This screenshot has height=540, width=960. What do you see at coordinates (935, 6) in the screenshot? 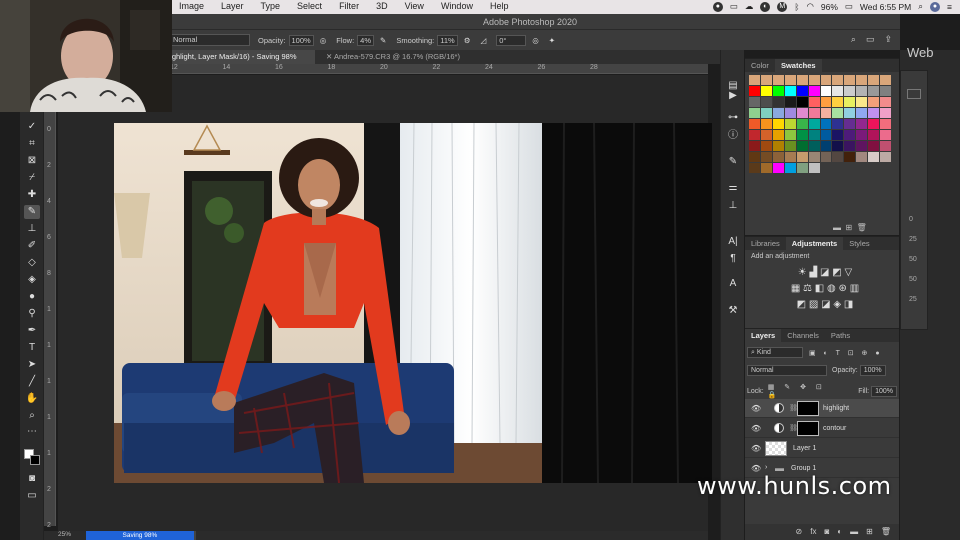
I see `user-avatar-icon: ●` at bounding box center [935, 6].